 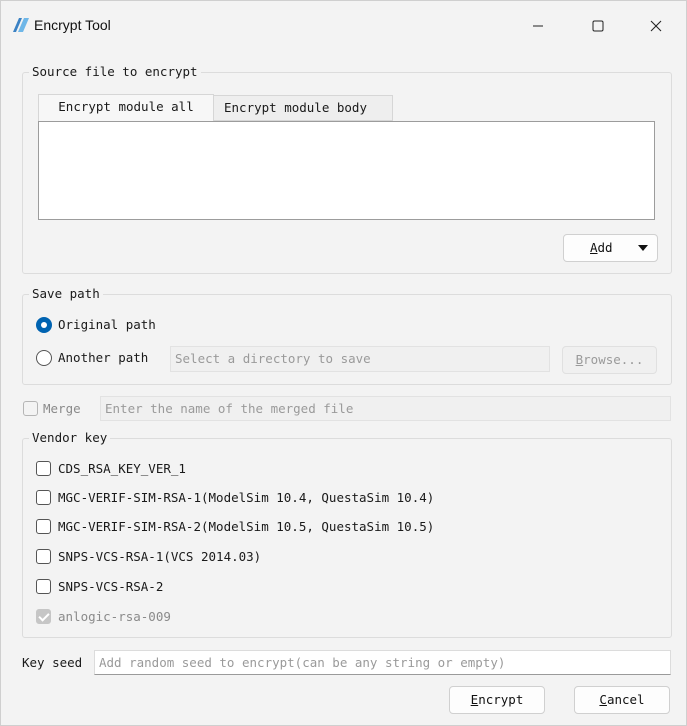 What do you see at coordinates (30, 408) in the screenshot?
I see `merge-checkbox` at bounding box center [30, 408].